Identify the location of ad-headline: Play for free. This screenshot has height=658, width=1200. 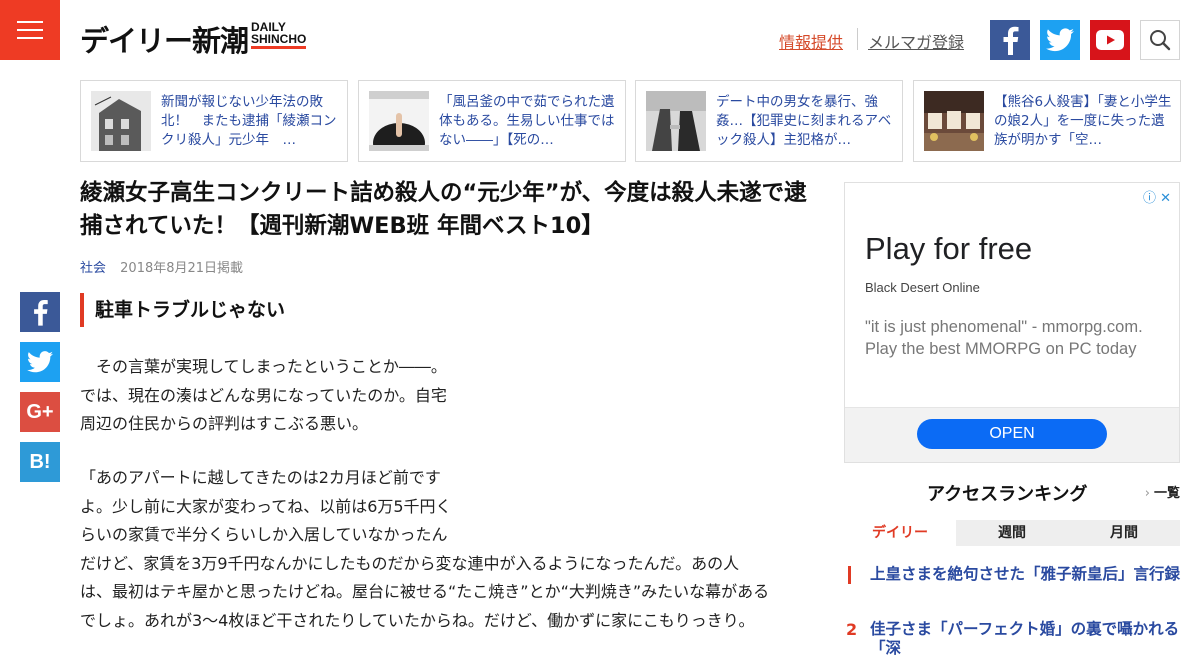
(948, 249).